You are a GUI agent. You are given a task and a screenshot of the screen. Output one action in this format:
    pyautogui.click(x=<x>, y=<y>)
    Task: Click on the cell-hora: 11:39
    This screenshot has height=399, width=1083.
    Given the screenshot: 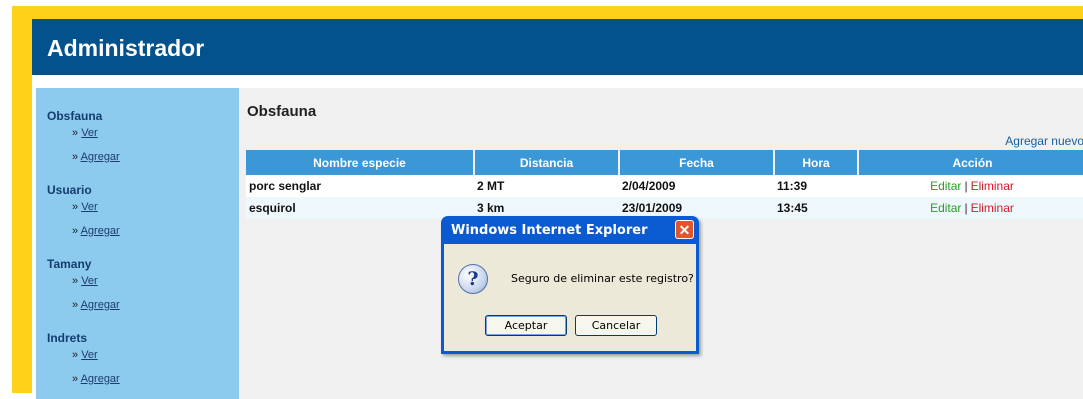 What is the action you would take?
    pyautogui.click(x=816, y=186)
    